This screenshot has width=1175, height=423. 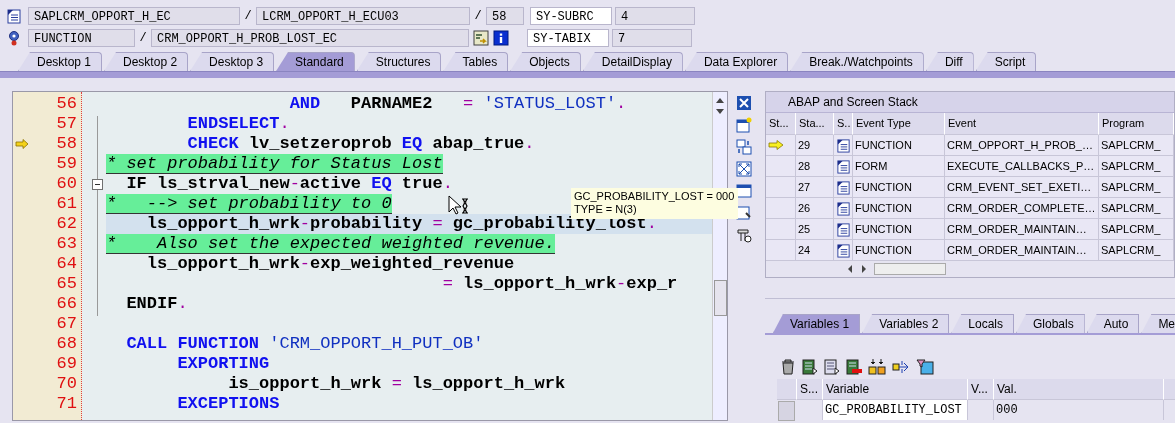 I want to click on desktop-tab: Desktop 1, so click(x=60, y=61).